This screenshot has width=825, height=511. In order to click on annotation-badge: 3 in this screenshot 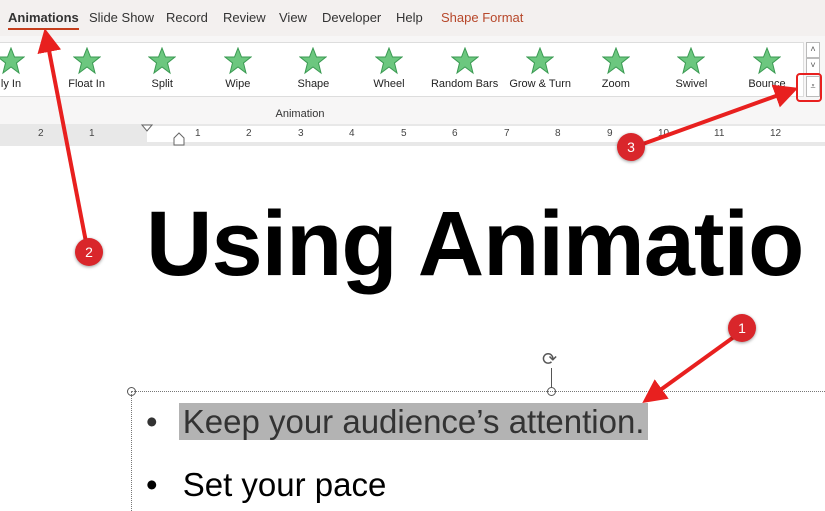, I will do `click(631, 147)`.